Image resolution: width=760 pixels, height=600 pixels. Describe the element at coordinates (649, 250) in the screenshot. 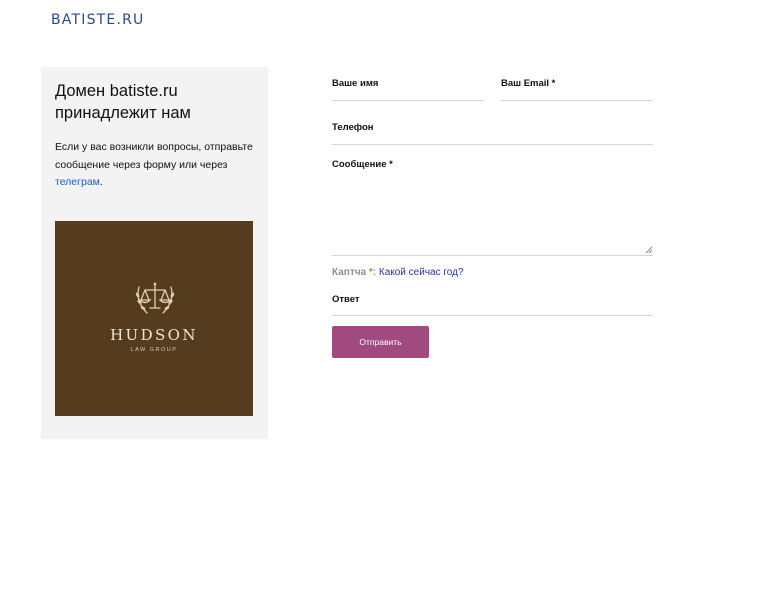

I see `resize-grip-icon` at that location.